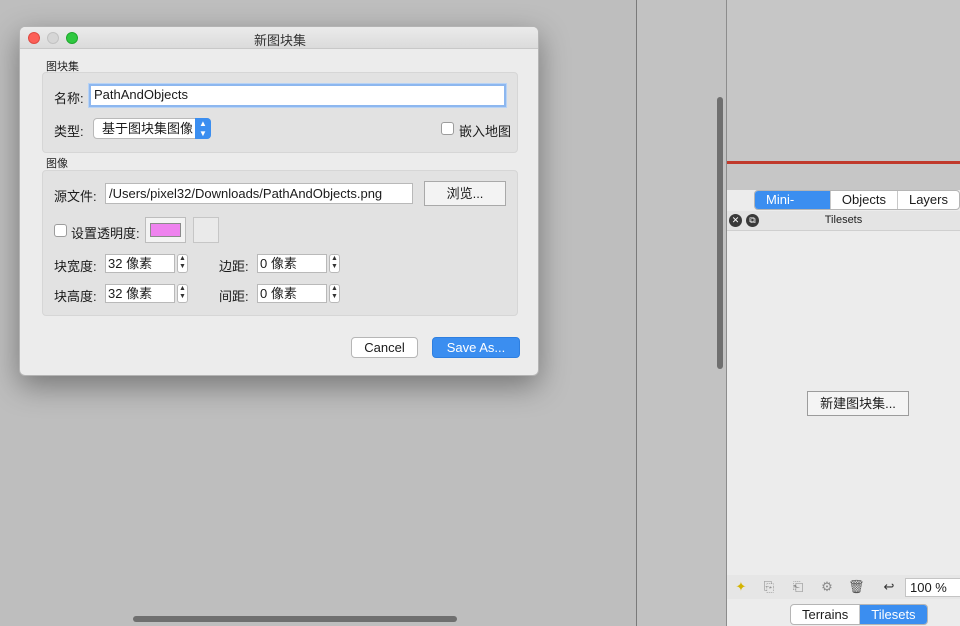  Describe the element at coordinates (384, 347) in the screenshot. I see `cancel-button: Cancel` at that location.